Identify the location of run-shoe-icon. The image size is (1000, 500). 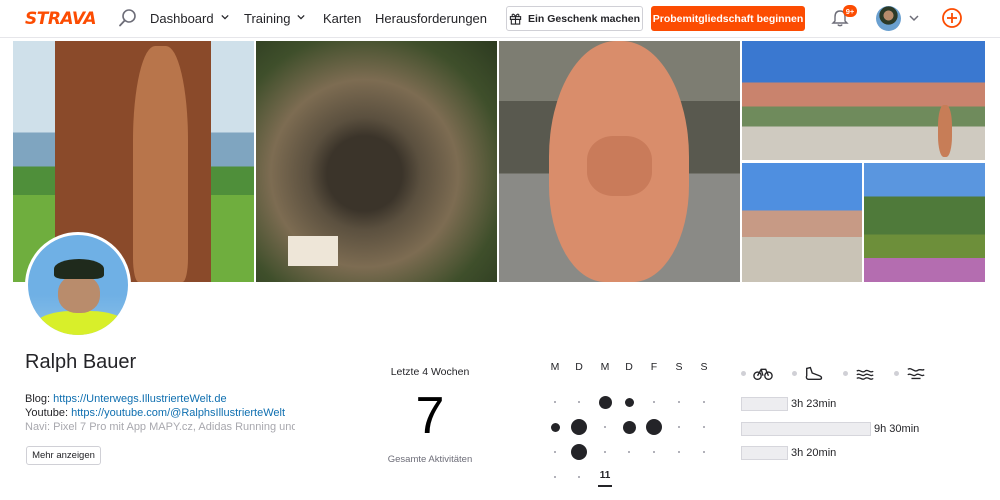
(814, 373).